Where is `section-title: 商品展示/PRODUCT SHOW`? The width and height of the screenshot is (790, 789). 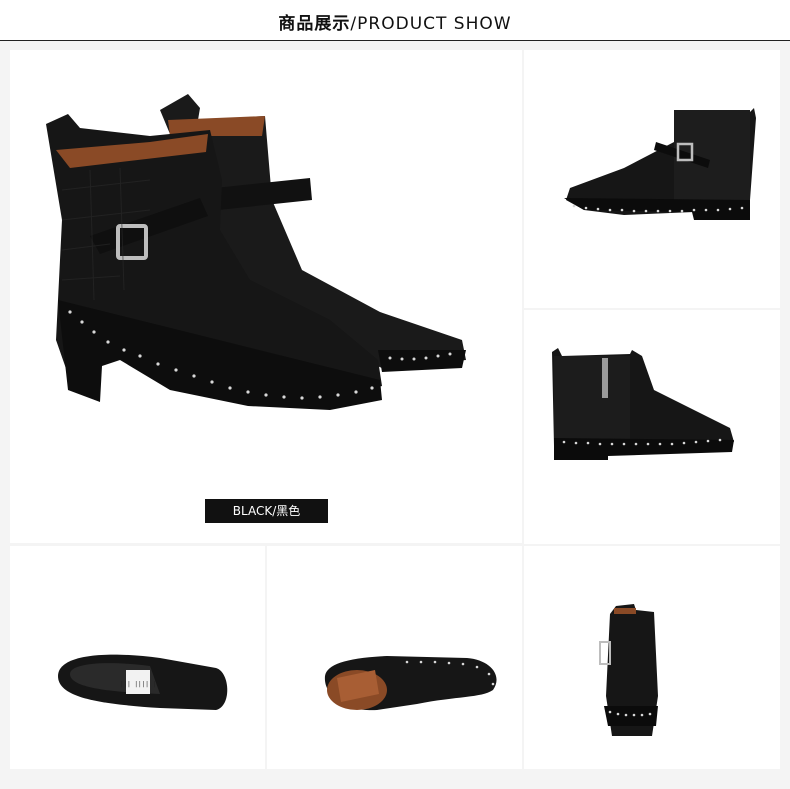
section-title: 商品展示/PRODUCT SHOW is located at coordinates (395, 21).